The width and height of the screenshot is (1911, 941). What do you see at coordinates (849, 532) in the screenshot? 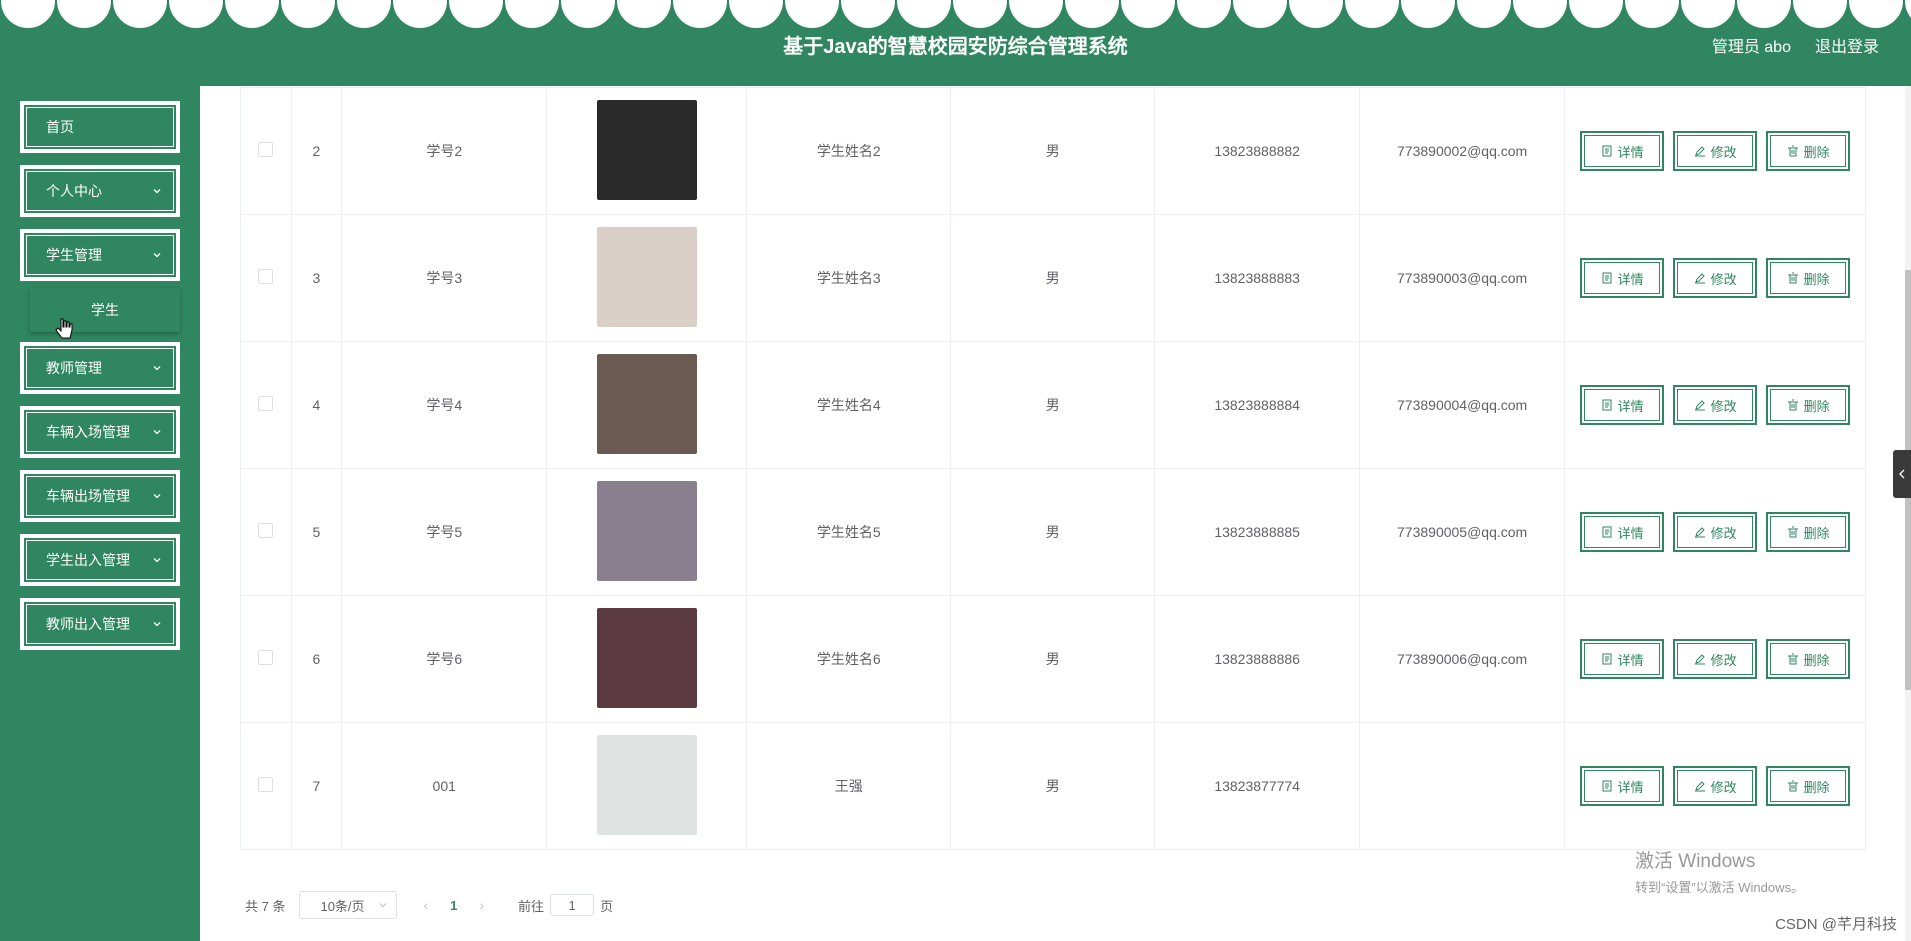
I see `student-name: 学生姓名5` at bounding box center [849, 532].